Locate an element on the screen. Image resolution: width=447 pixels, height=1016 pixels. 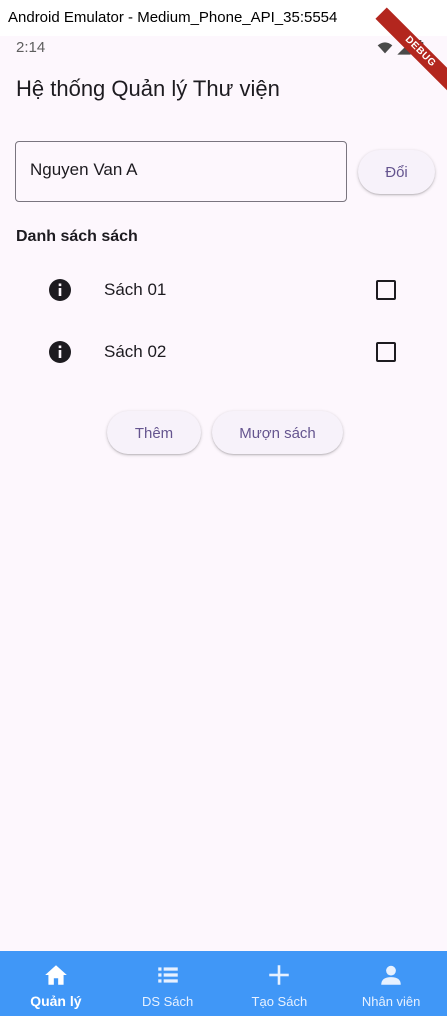
book-list-item: Sách 02 is located at coordinates (223, 352).